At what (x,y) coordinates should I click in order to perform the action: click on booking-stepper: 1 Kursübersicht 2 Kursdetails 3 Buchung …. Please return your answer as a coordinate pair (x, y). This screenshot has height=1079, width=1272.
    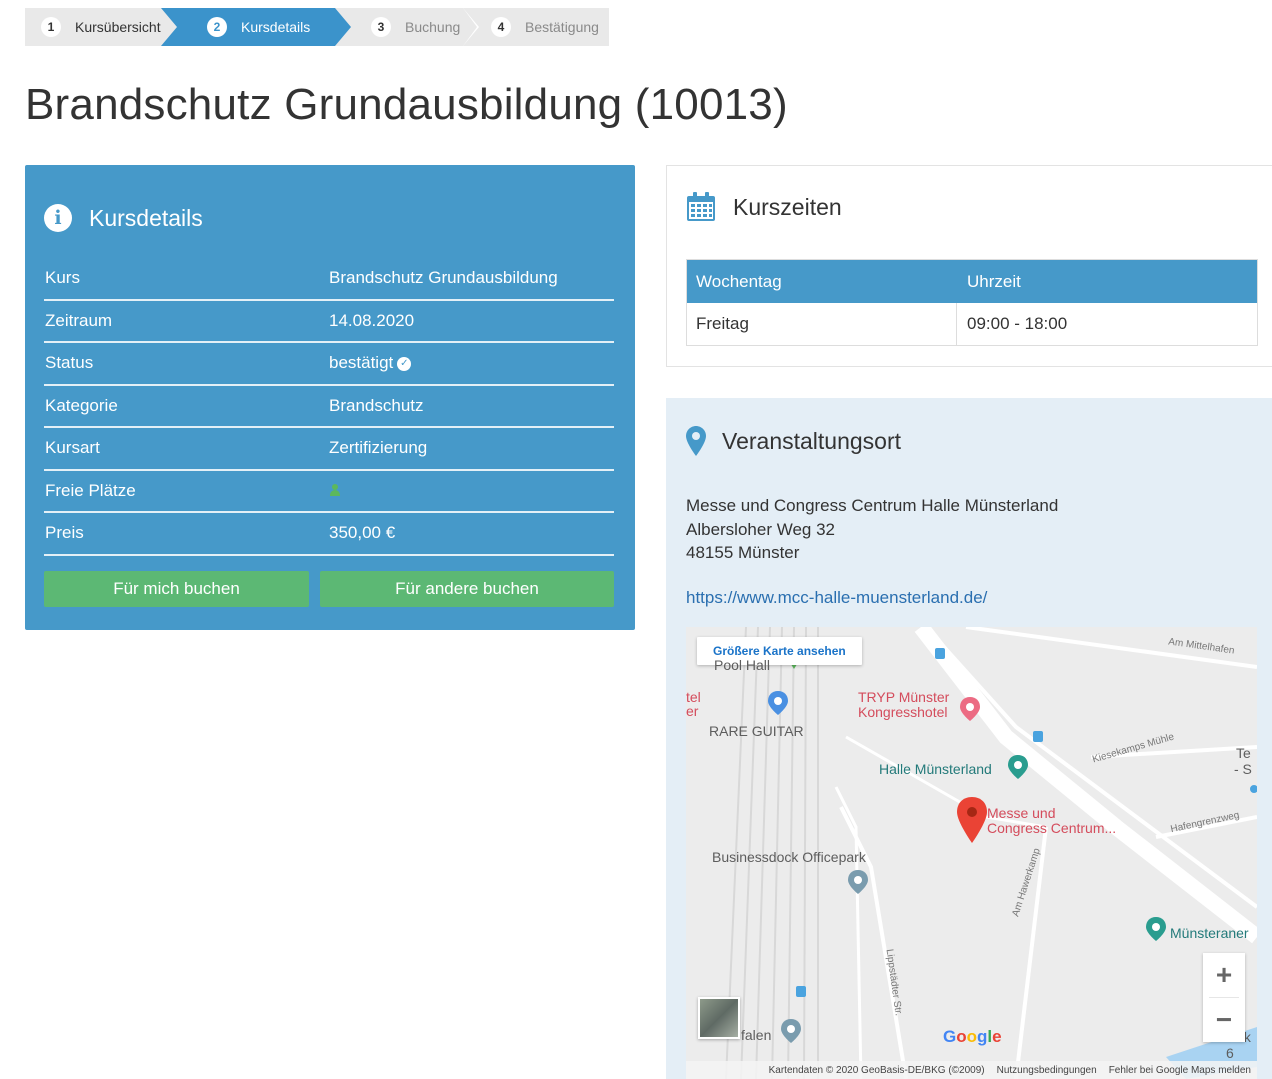
    Looking at the image, I should click on (317, 27).